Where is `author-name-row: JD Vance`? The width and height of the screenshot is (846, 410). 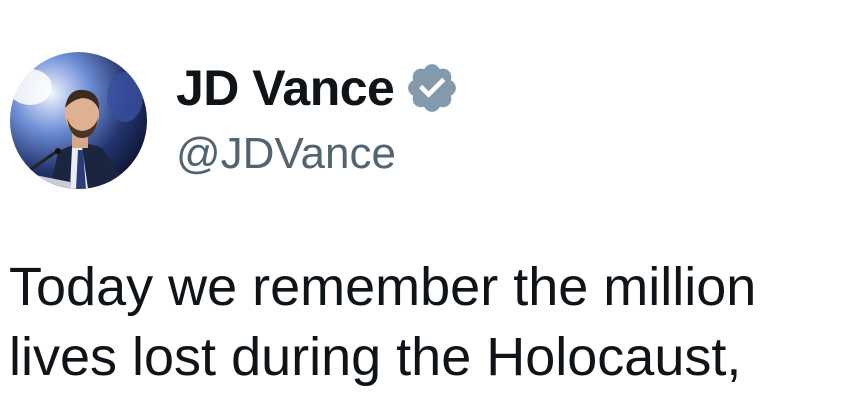
author-name-row: JD Vance is located at coordinates (318, 88).